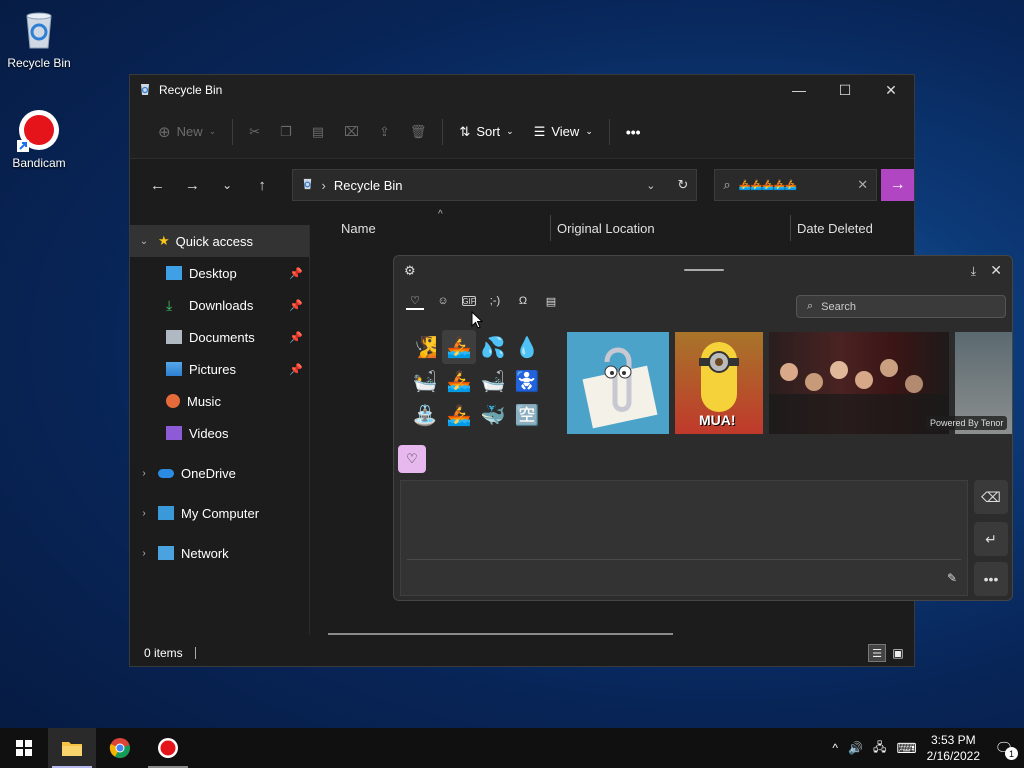 The width and height of the screenshot is (1024, 768). Describe the element at coordinates (254, 132) in the screenshot. I see `cut-button: ✂` at that location.